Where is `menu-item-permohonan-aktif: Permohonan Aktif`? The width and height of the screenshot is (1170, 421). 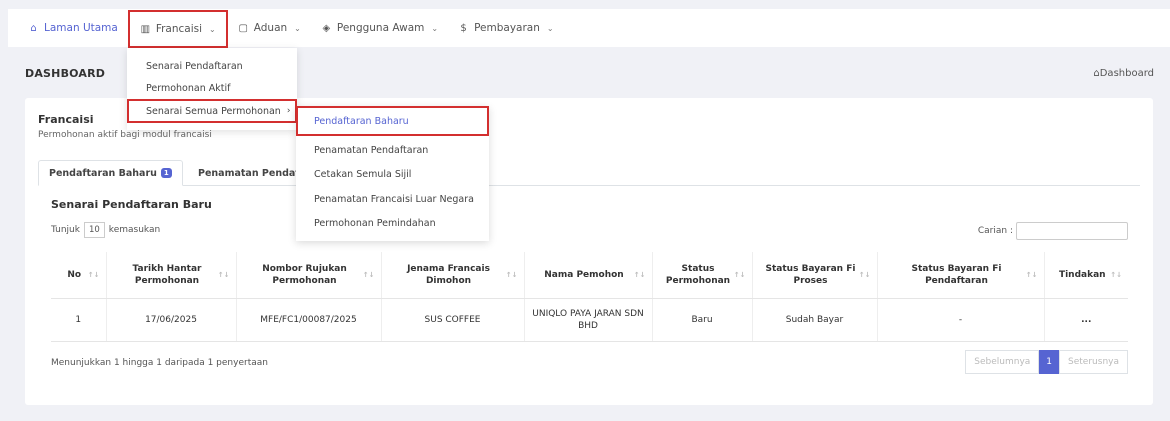 menu-item-permohonan-aktif: Permohonan Aktif is located at coordinates (212, 88).